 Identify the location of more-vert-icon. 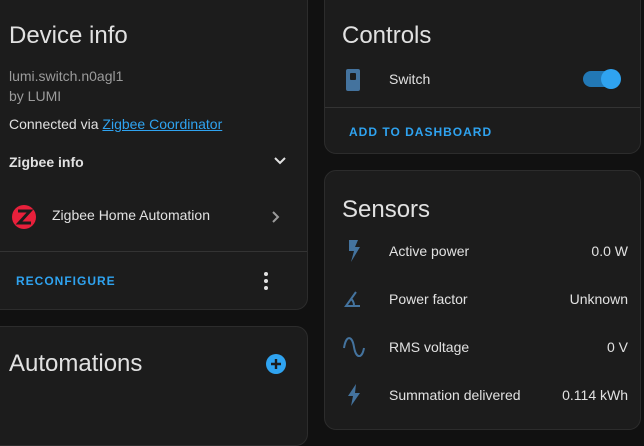
(266, 281).